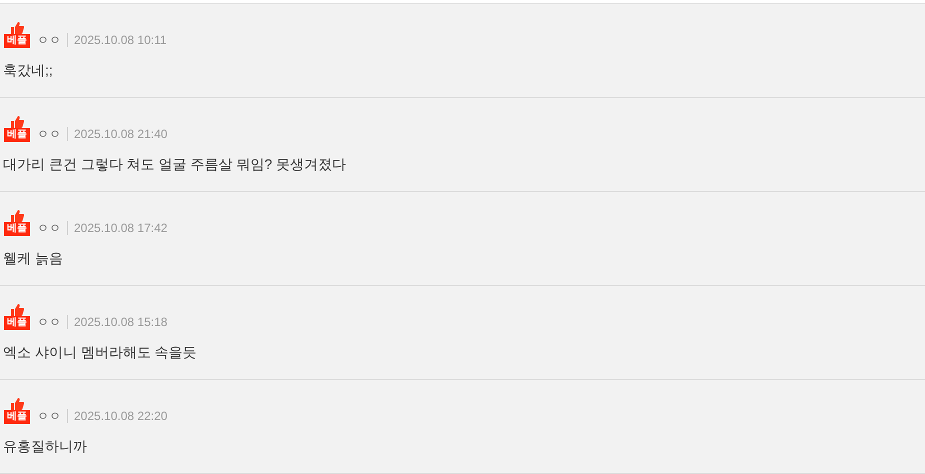 This screenshot has height=474, width=925. I want to click on comment-date: 2025.10.08 21:40, so click(121, 134).